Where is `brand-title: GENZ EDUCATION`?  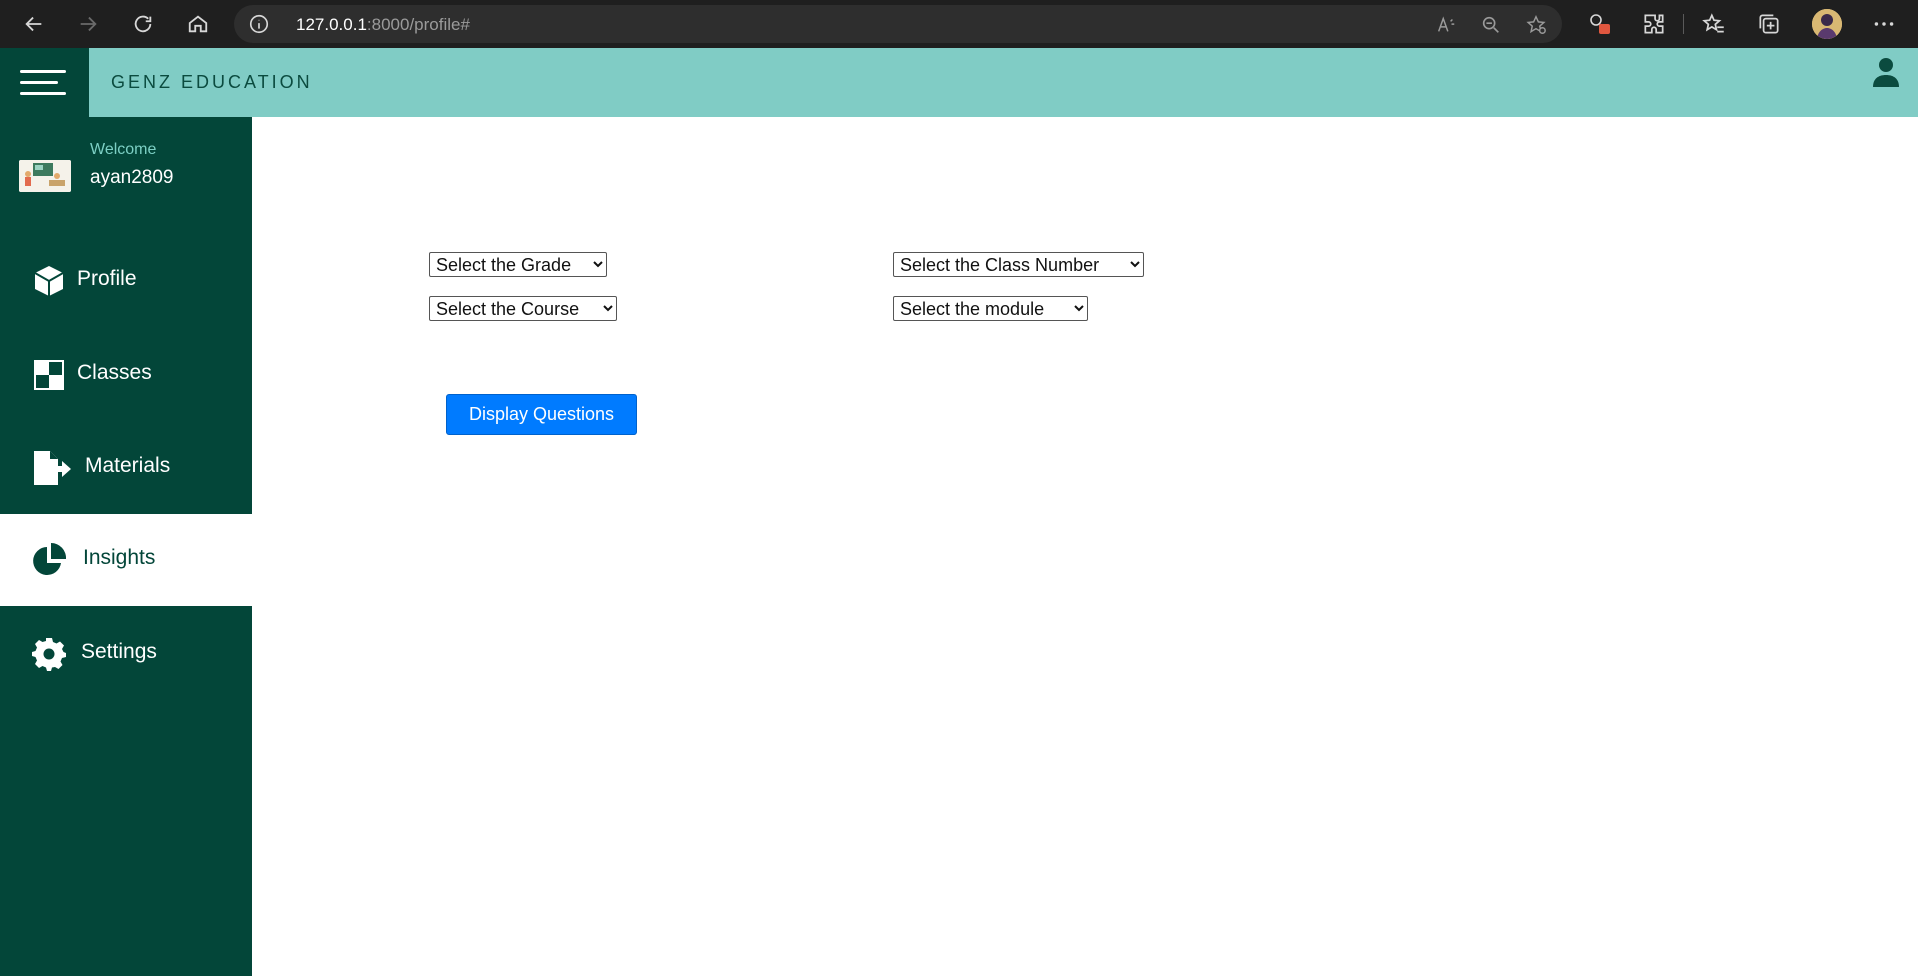 brand-title: GENZ EDUCATION is located at coordinates (212, 82).